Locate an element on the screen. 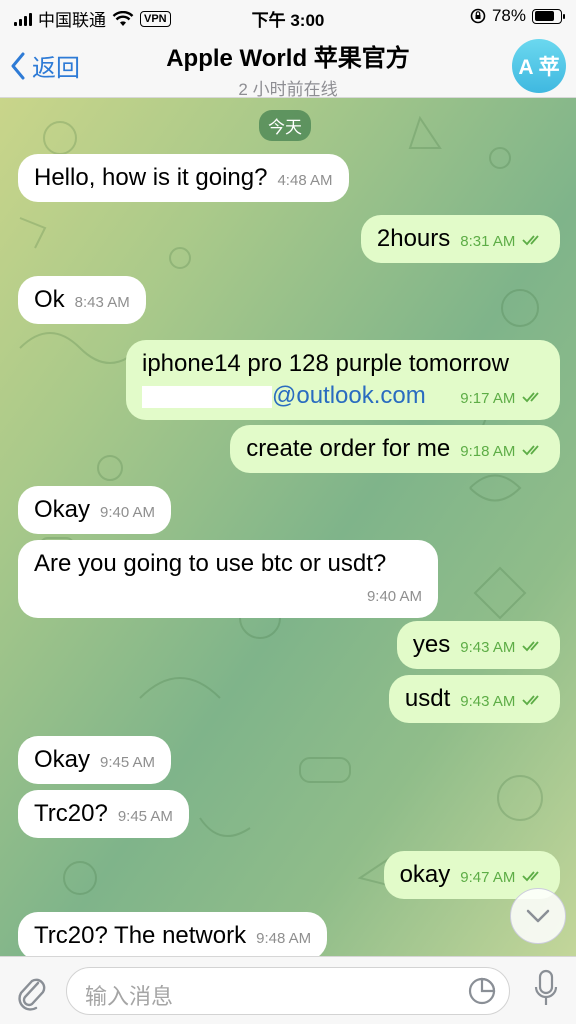 The image size is (576, 1024). chevron-left-icon is located at coordinates (18, 65).